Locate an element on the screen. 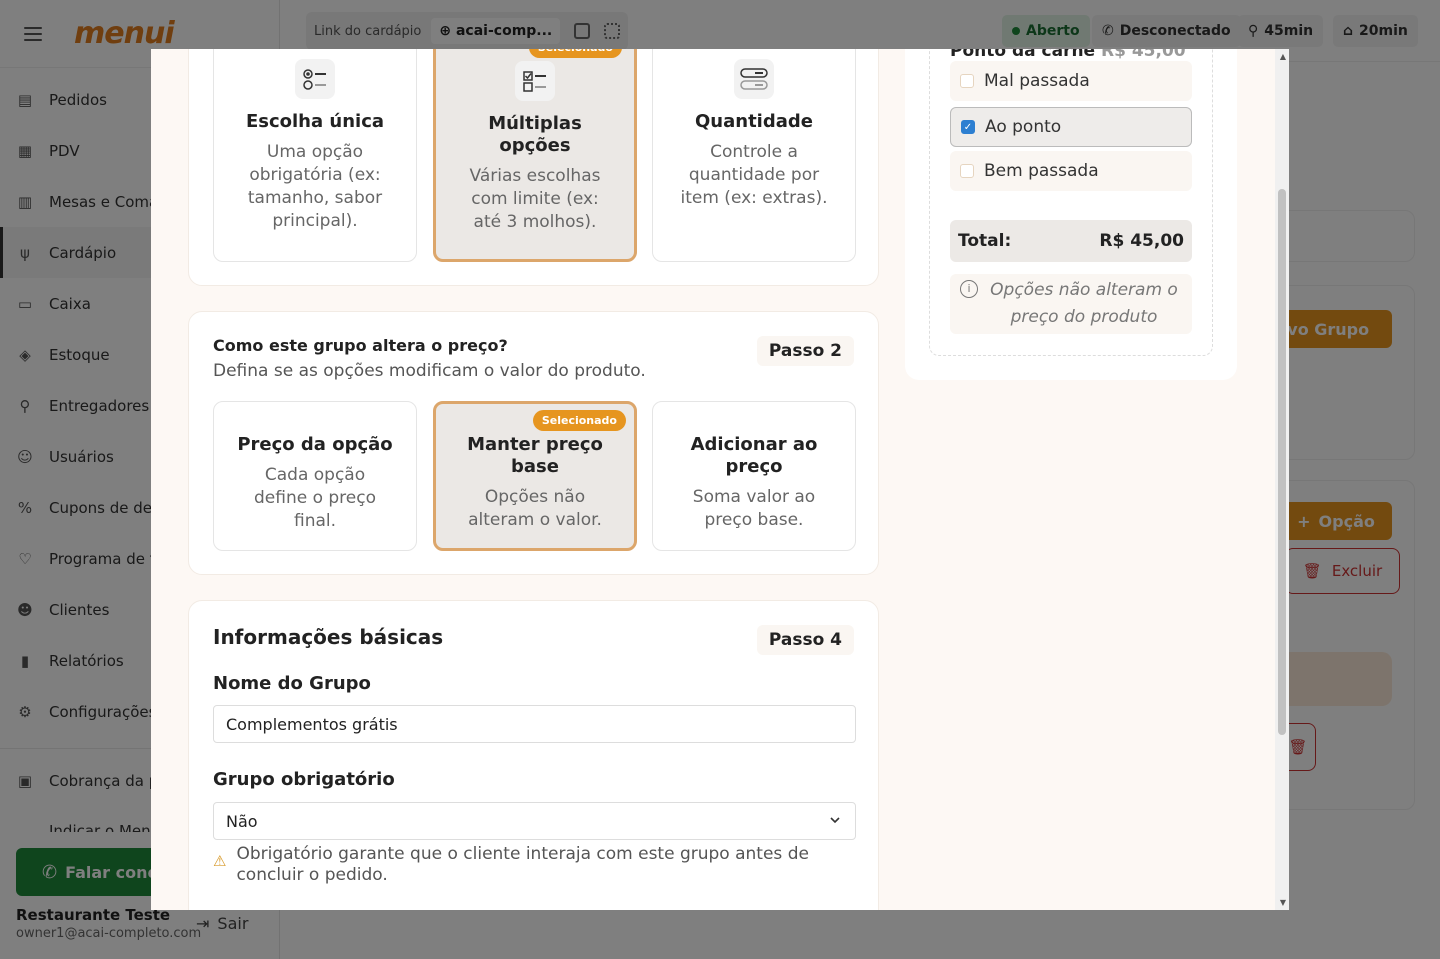  stepper-icon is located at coordinates (754, 79).